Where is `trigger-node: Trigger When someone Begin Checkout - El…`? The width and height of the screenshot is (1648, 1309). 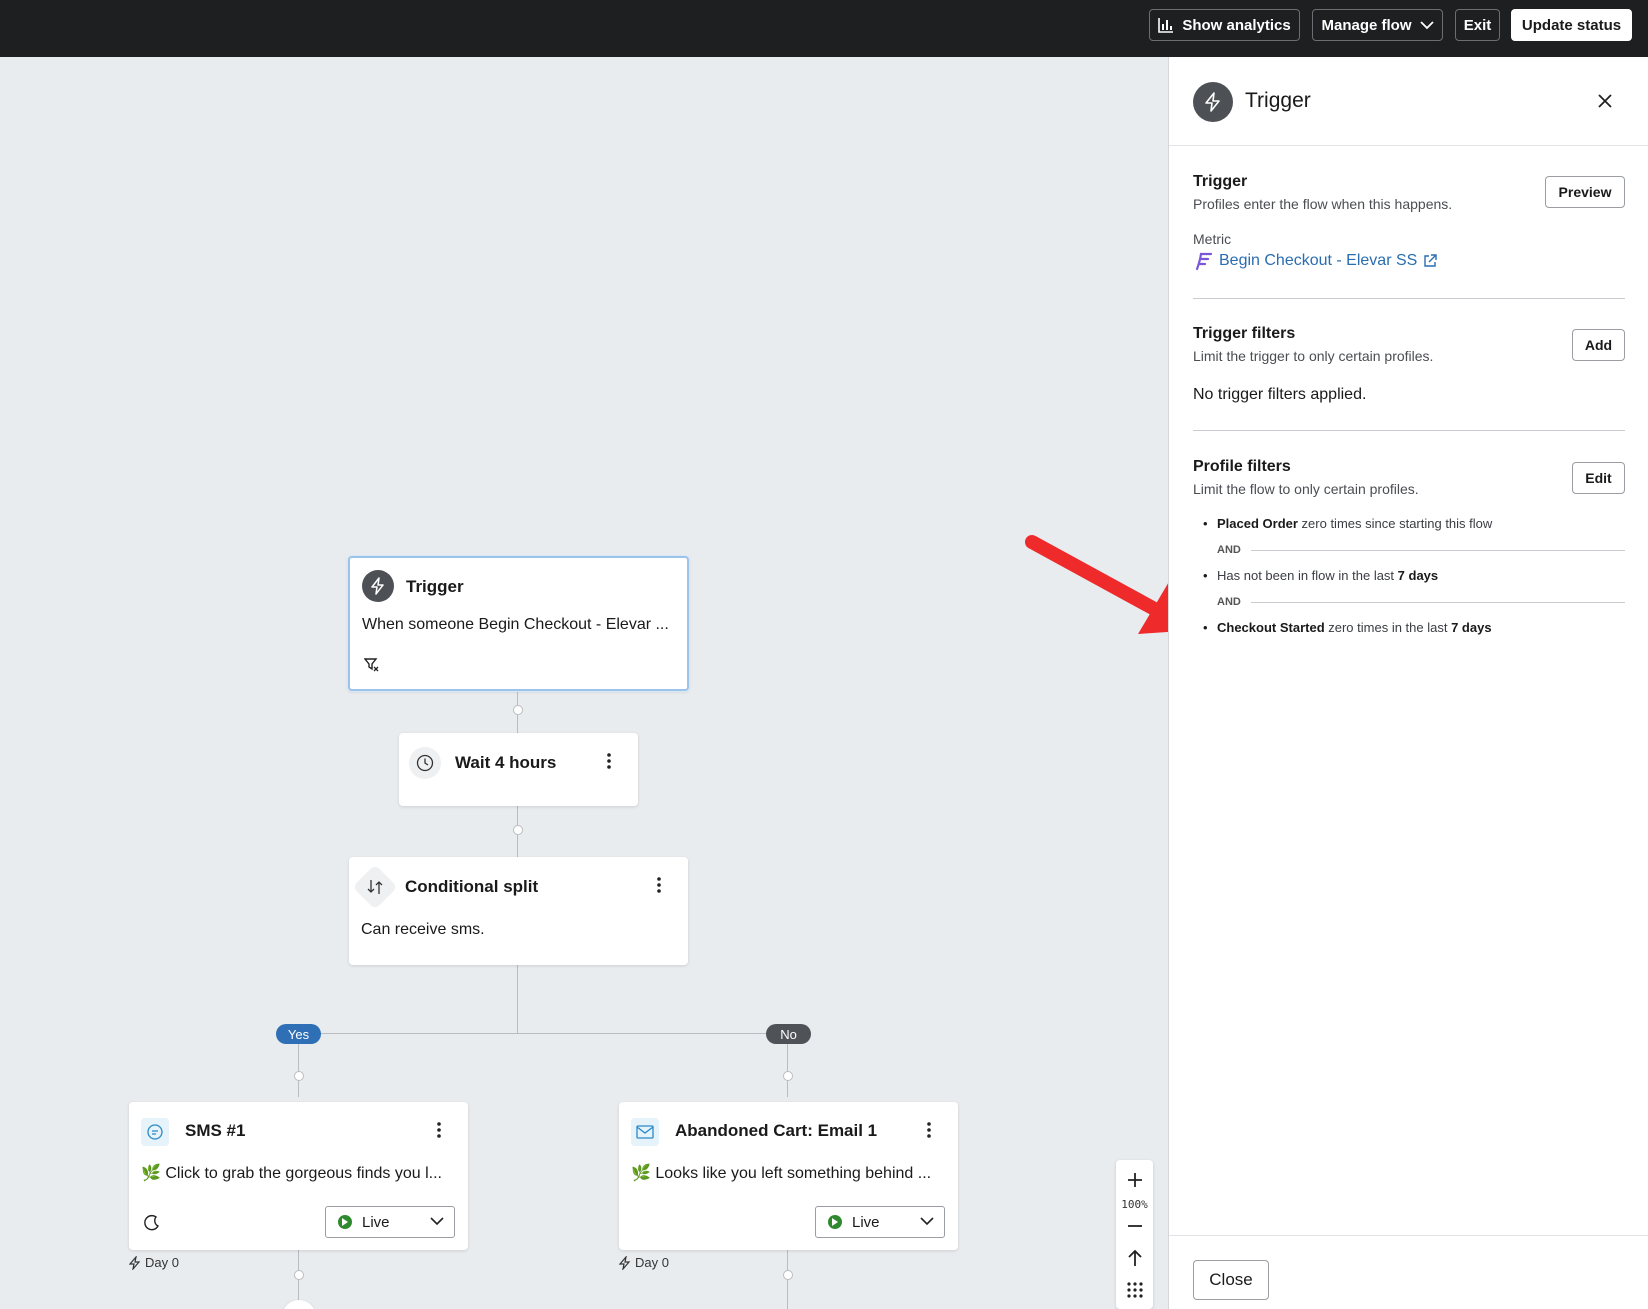
trigger-node: Trigger When someone Begin Checkout - El… is located at coordinates (518, 623).